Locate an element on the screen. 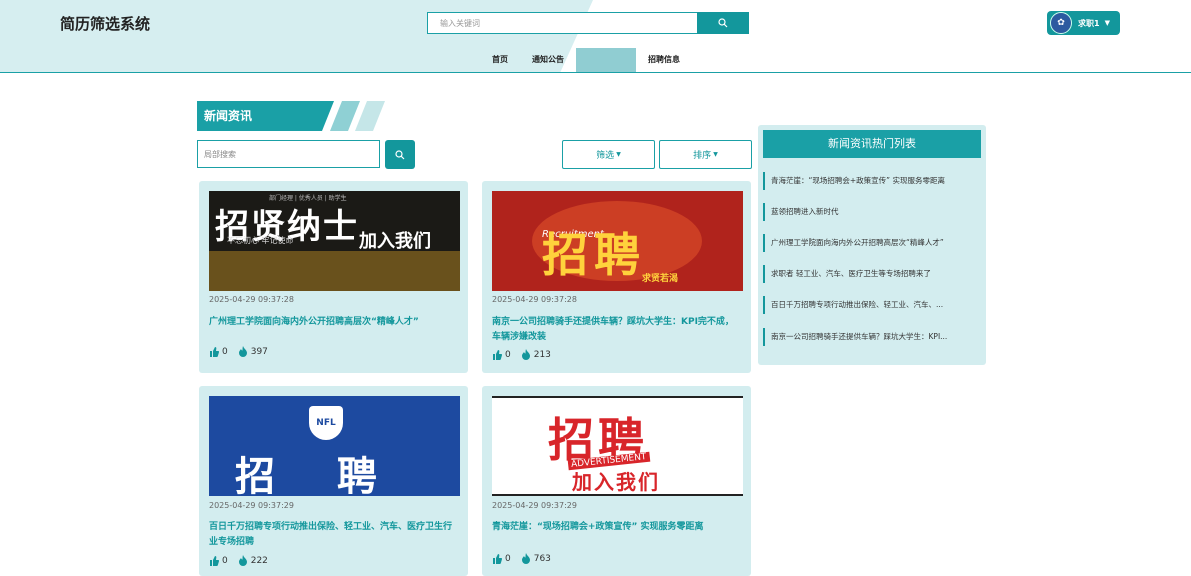  thumb-text: 招聘 is located at coordinates (594, 255).